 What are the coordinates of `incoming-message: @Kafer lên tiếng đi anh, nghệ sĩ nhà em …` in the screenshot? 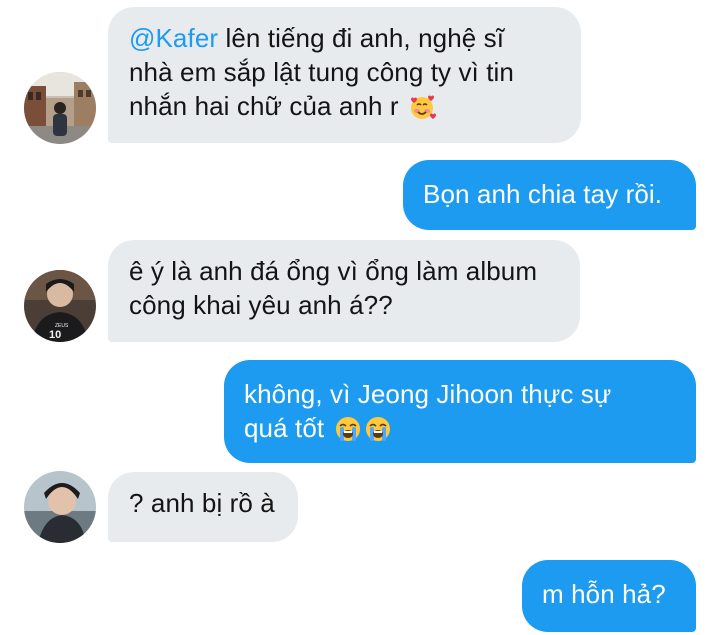 It's located at (344, 75).